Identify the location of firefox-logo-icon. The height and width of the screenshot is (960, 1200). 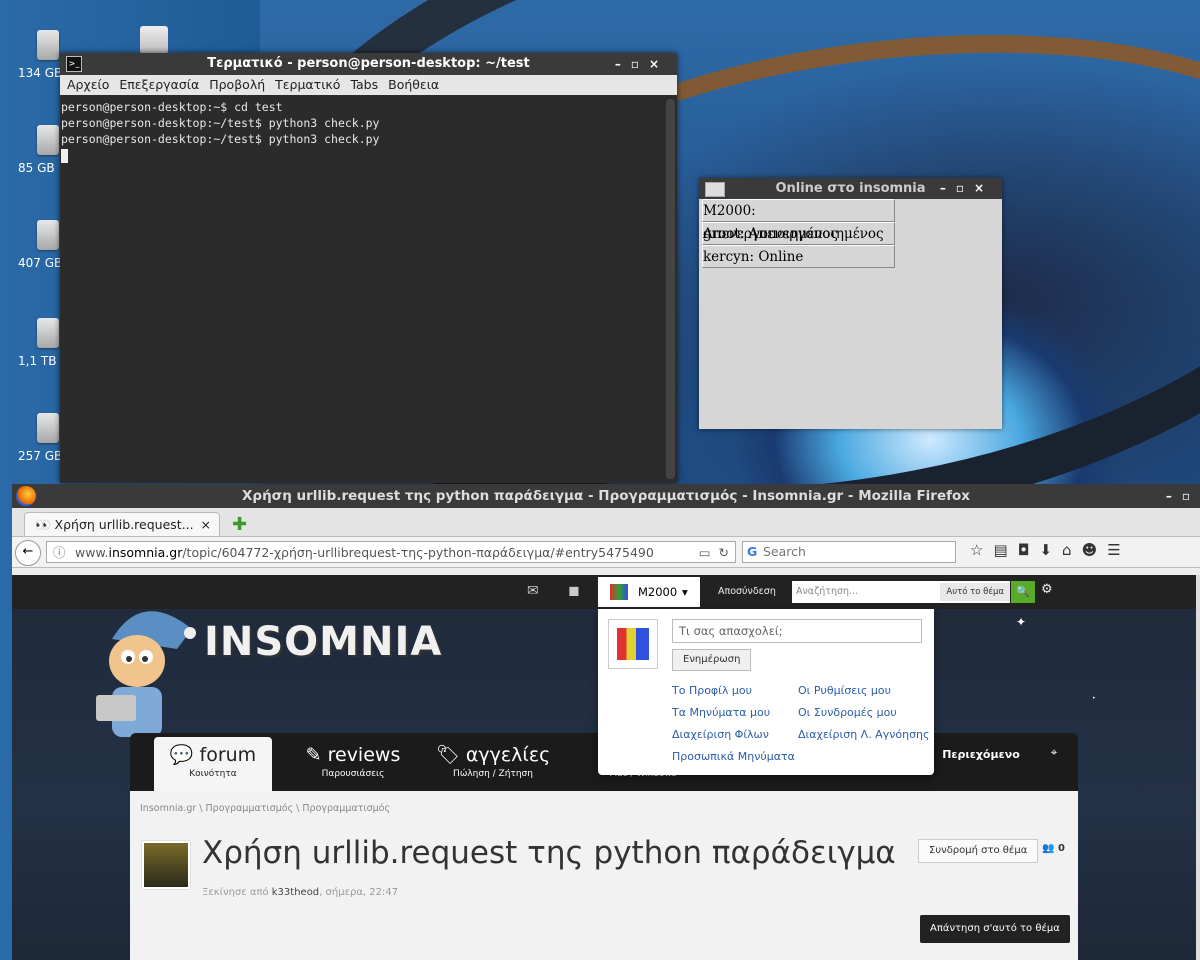
(26, 496).